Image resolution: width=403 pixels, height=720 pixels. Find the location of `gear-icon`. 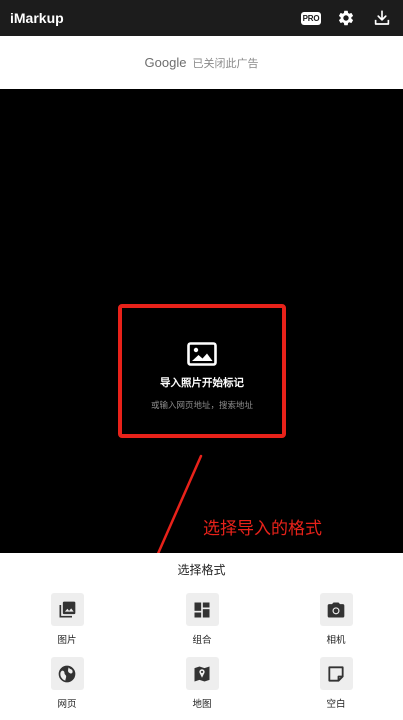

gear-icon is located at coordinates (346, 18).